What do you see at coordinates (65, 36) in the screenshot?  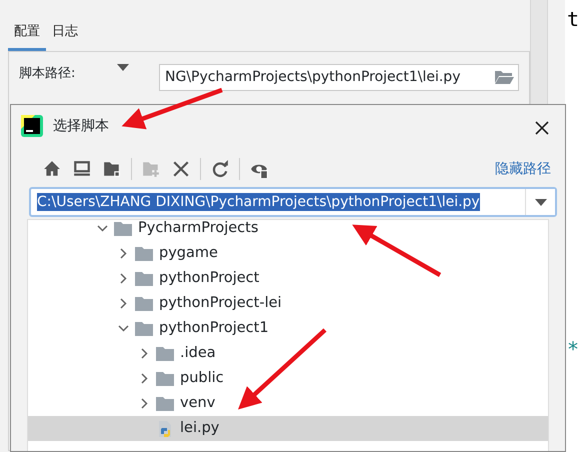 I see `tab: 日志` at bounding box center [65, 36].